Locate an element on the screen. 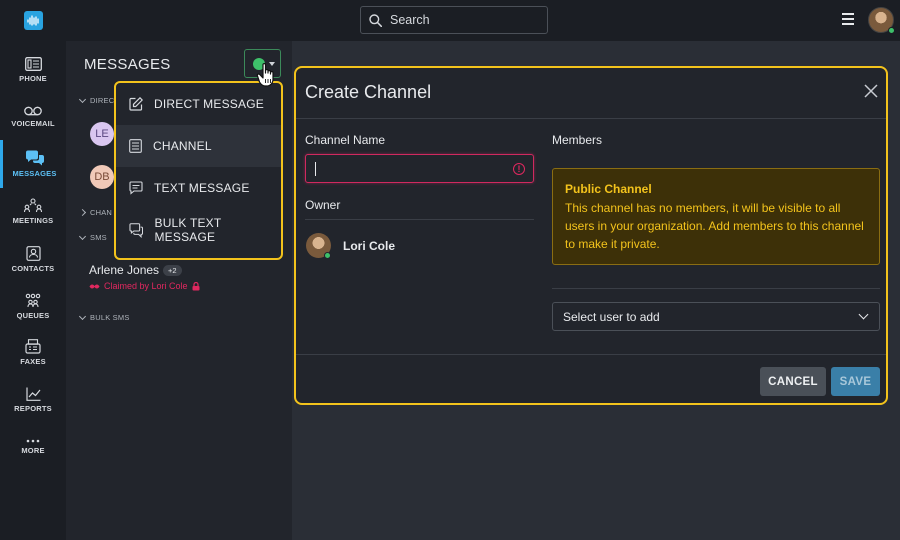 The width and height of the screenshot is (900, 540). nav-voicemail-label: VOICEMAIL is located at coordinates (33, 123).